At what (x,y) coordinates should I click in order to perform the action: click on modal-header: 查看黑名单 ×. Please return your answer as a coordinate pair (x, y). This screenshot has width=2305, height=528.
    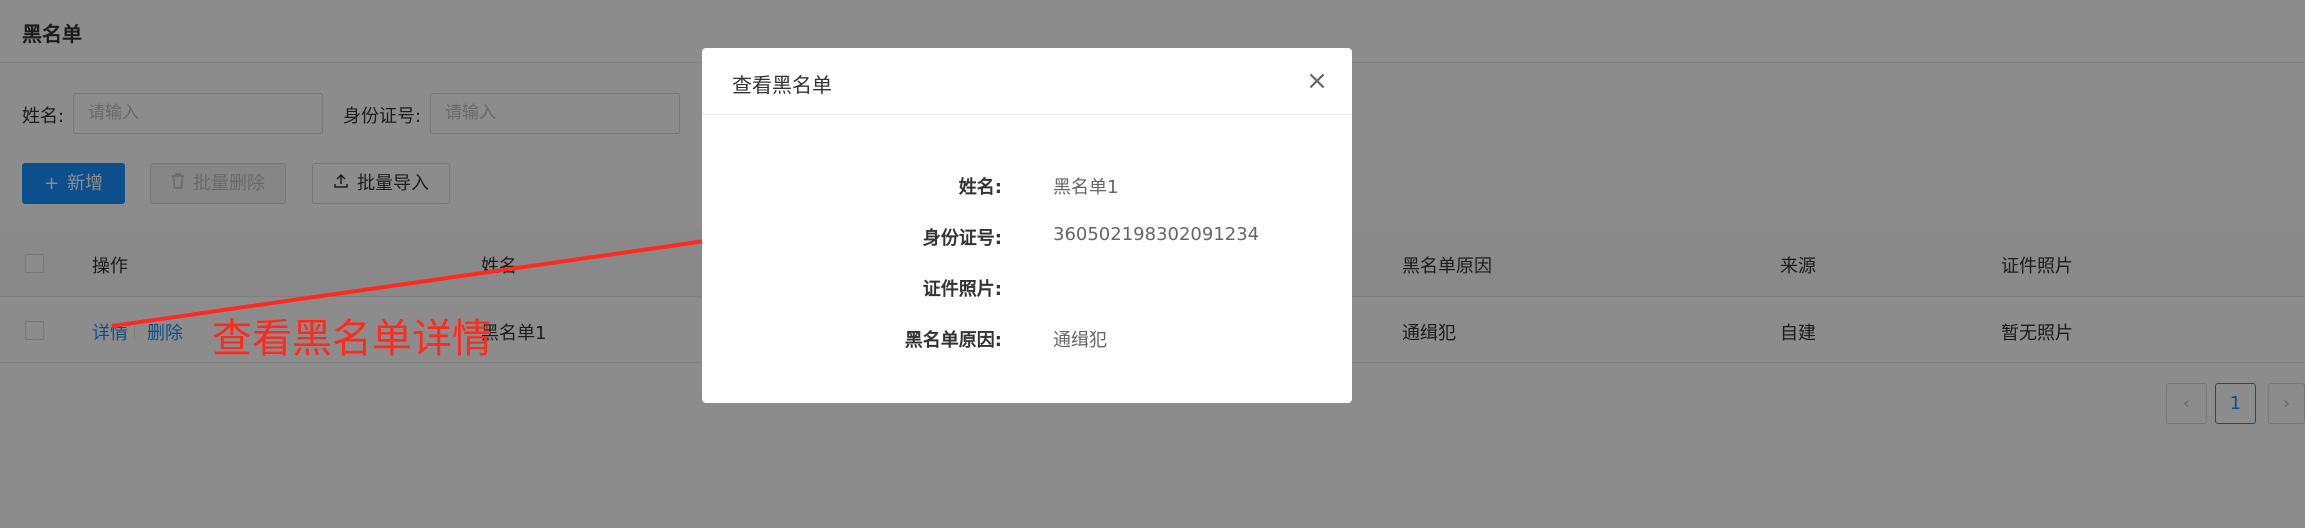
    Looking at the image, I should click on (1027, 81).